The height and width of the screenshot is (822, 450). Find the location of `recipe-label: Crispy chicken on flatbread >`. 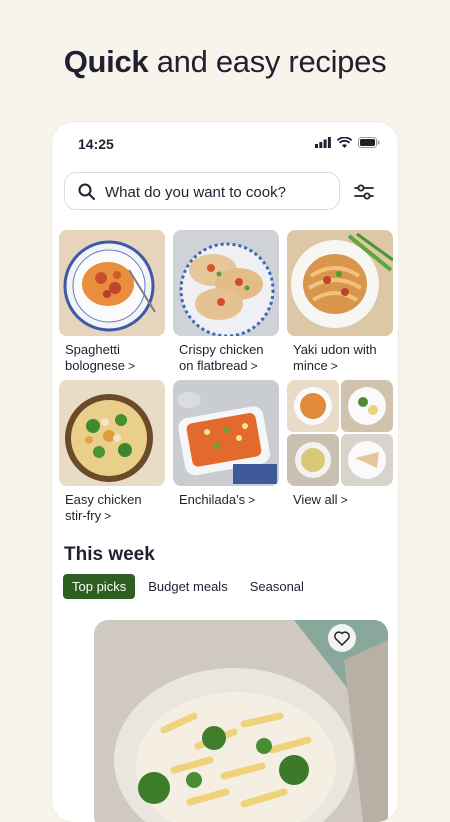

recipe-label: Crispy chicken on flatbread > is located at coordinates (221, 357).